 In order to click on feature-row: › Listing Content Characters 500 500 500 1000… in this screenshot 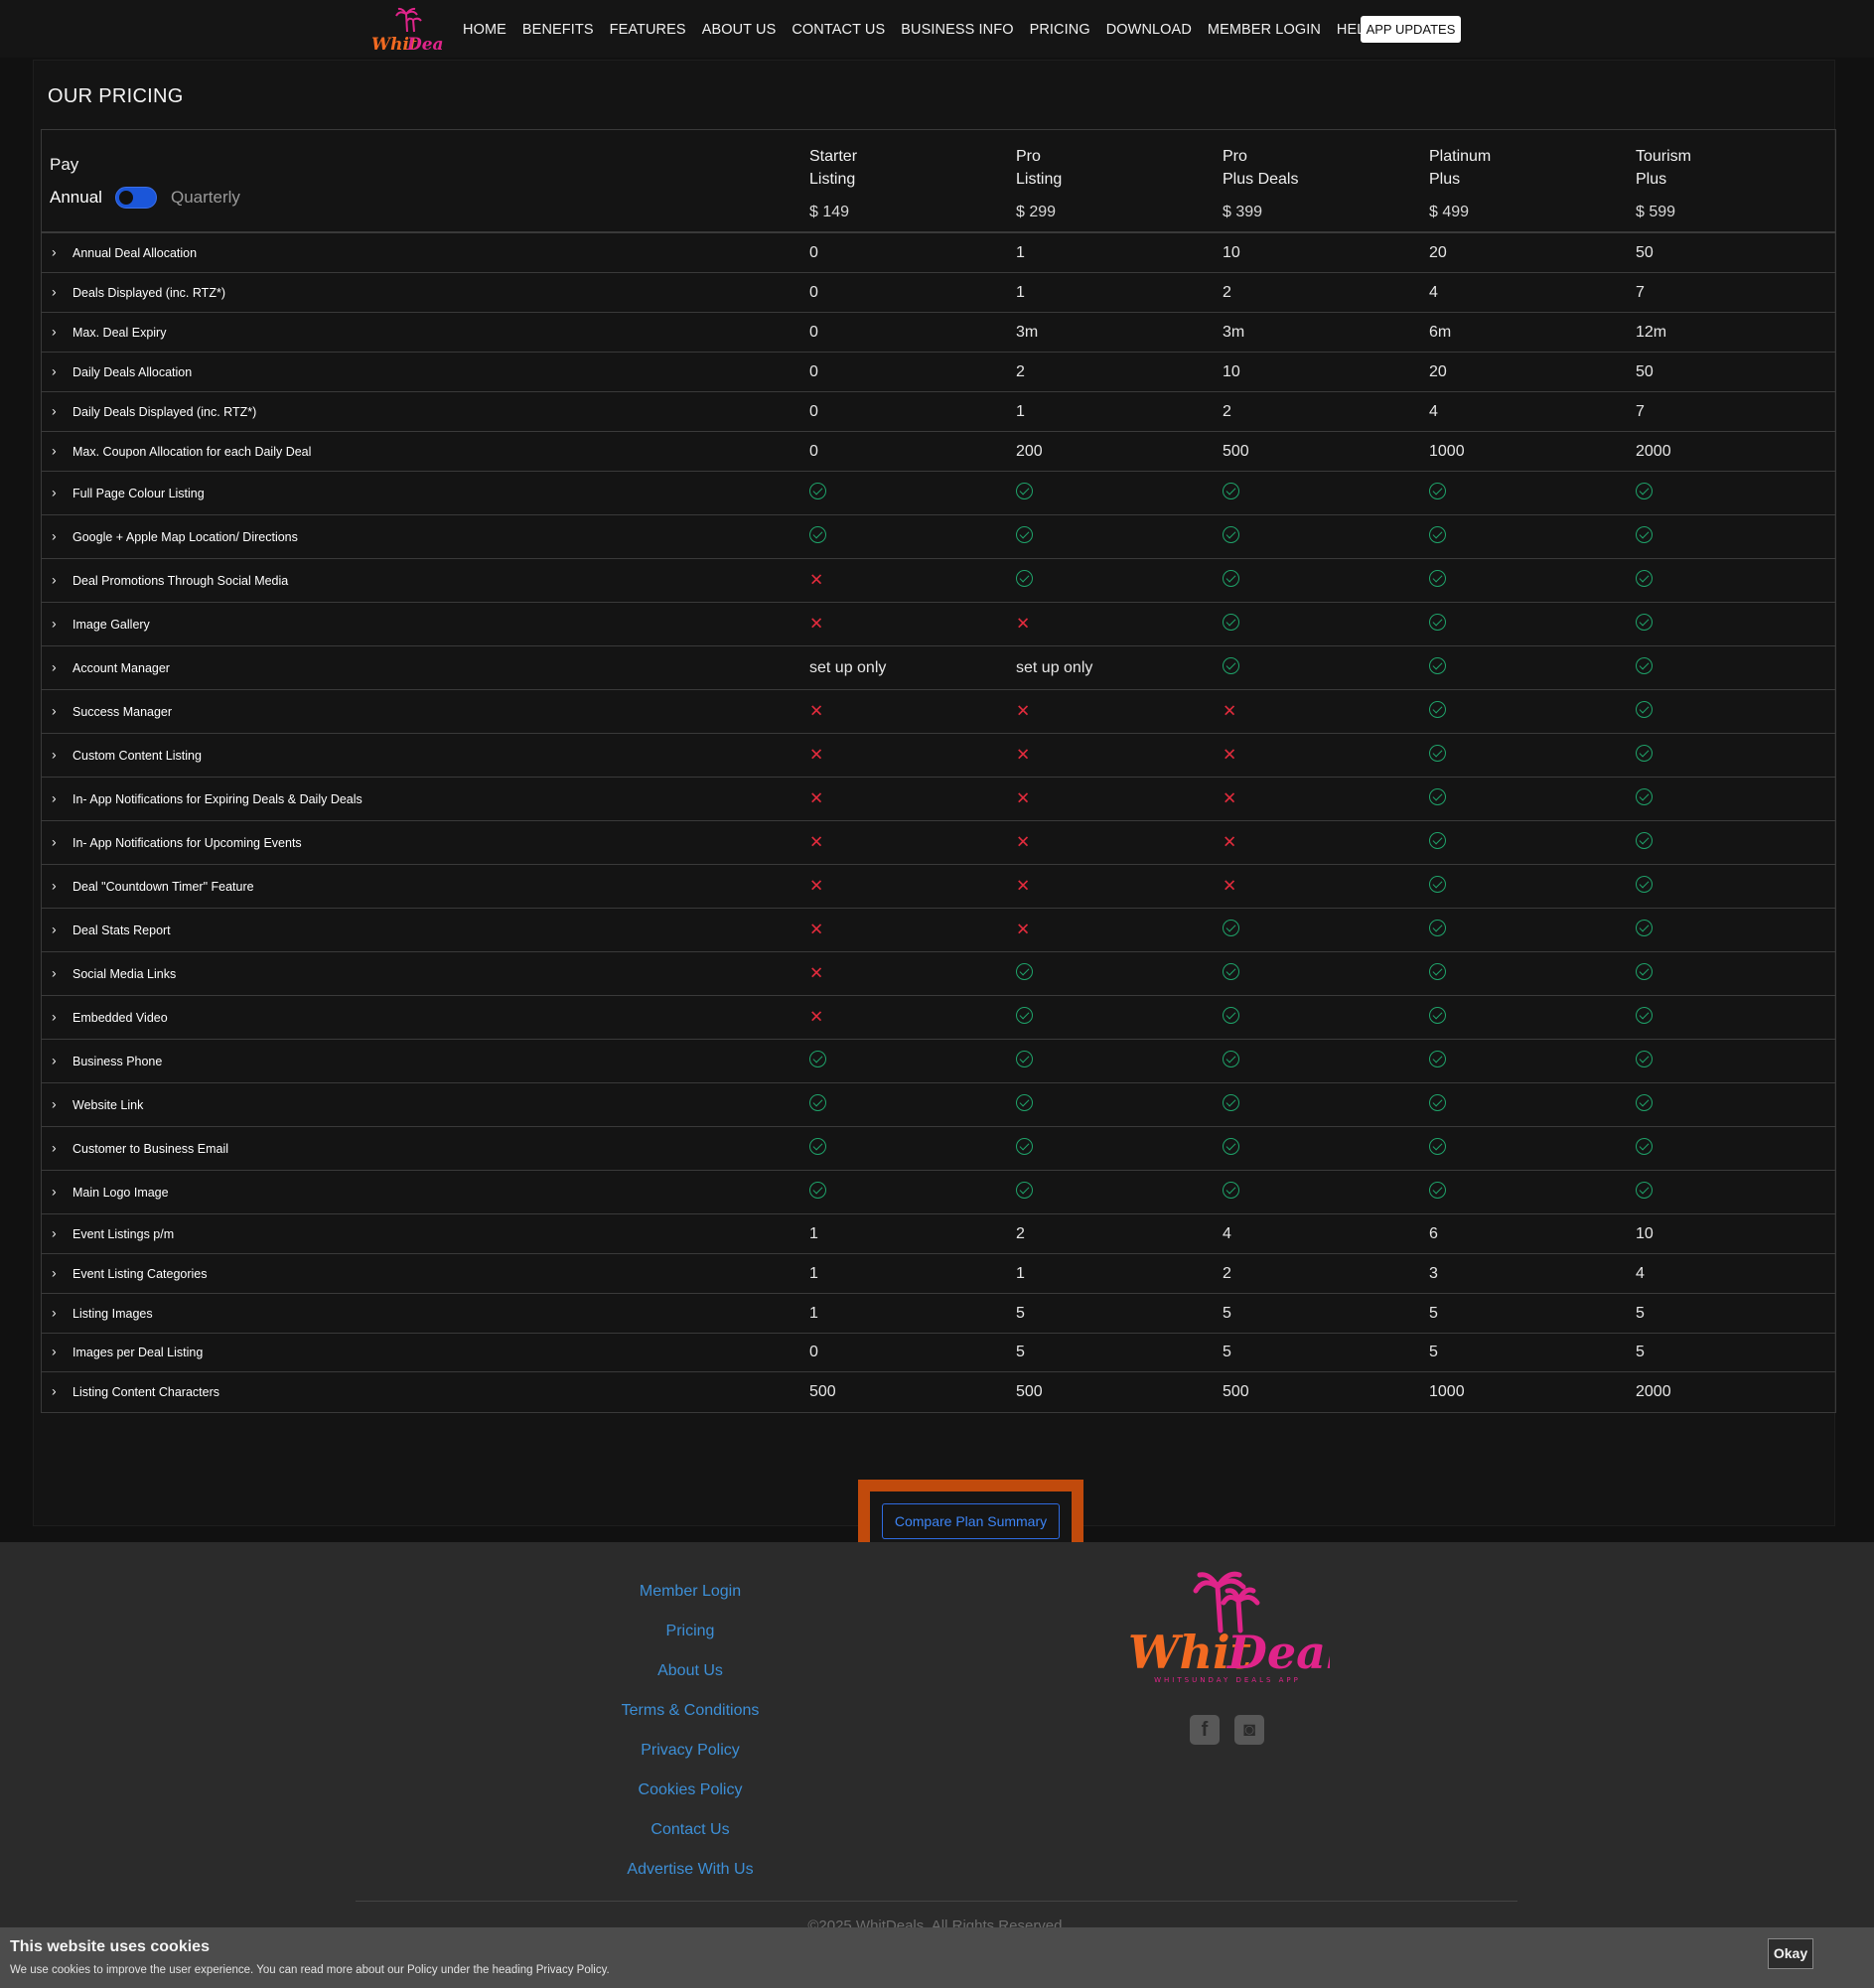, I will do `click(938, 1392)`.